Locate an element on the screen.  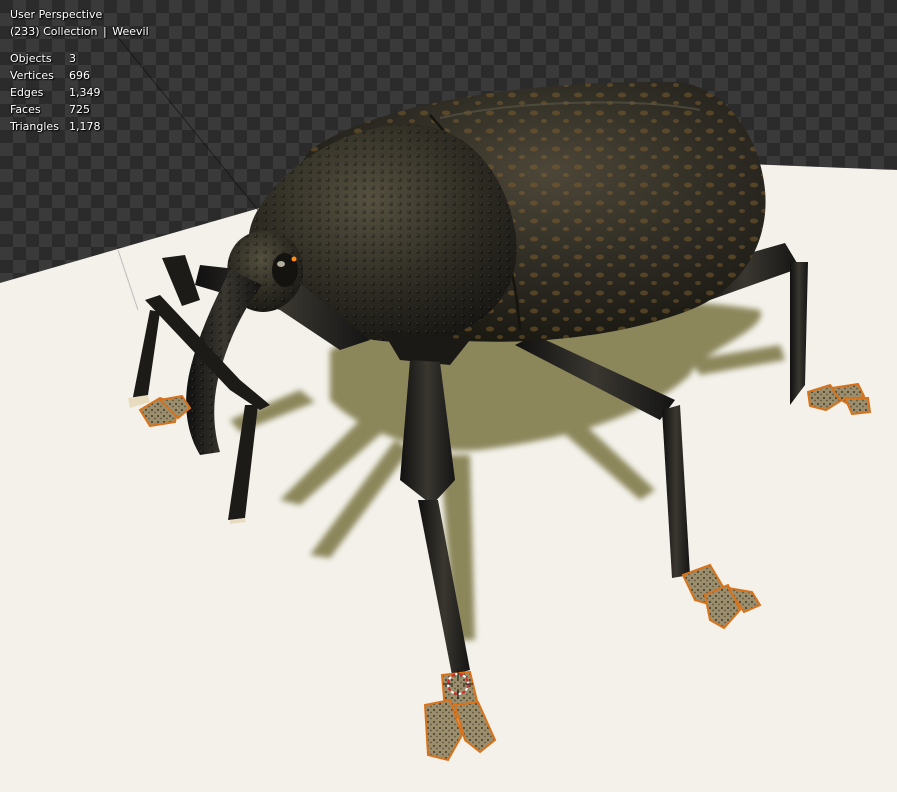
stat-label: Triangles is located at coordinates (34, 126).